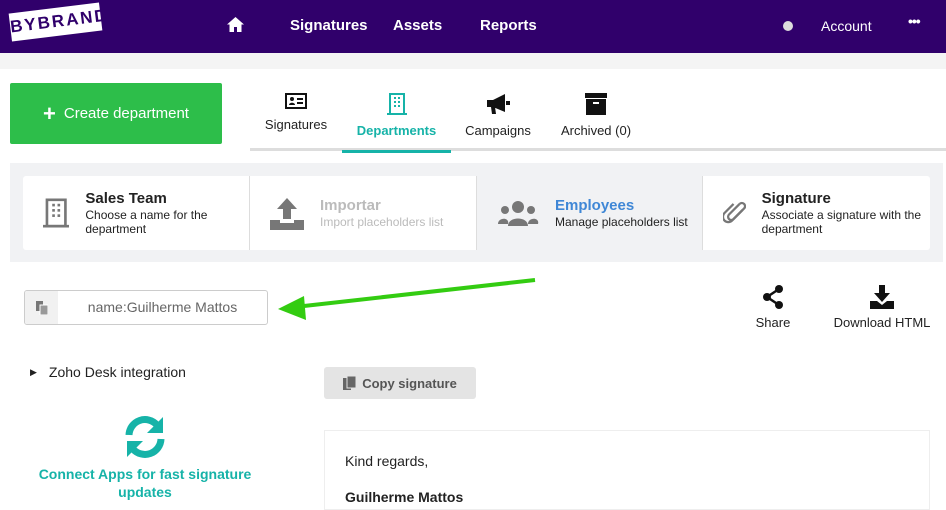  I want to click on tab-label: Archived (0), so click(596, 130).